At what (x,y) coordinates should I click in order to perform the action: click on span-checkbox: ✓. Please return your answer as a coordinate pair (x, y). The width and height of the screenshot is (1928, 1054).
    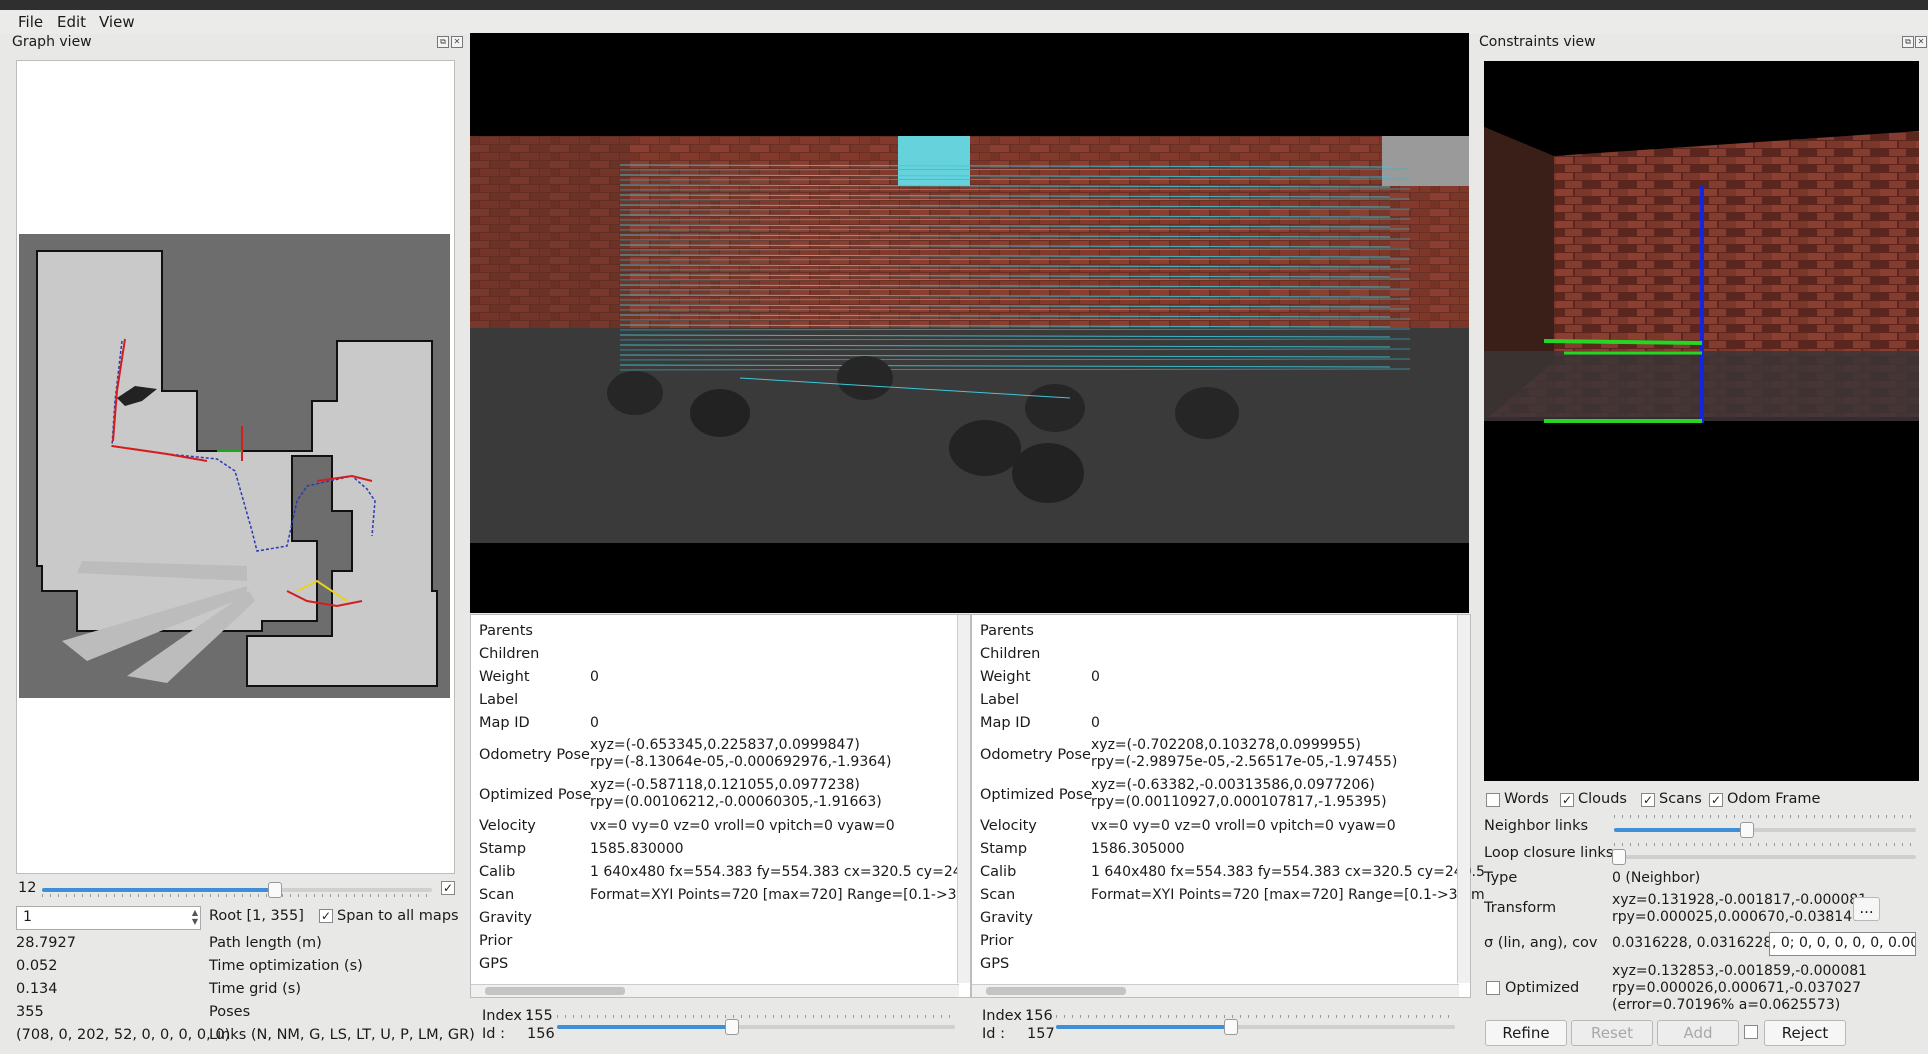
    Looking at the image, I should click on (326, 916).